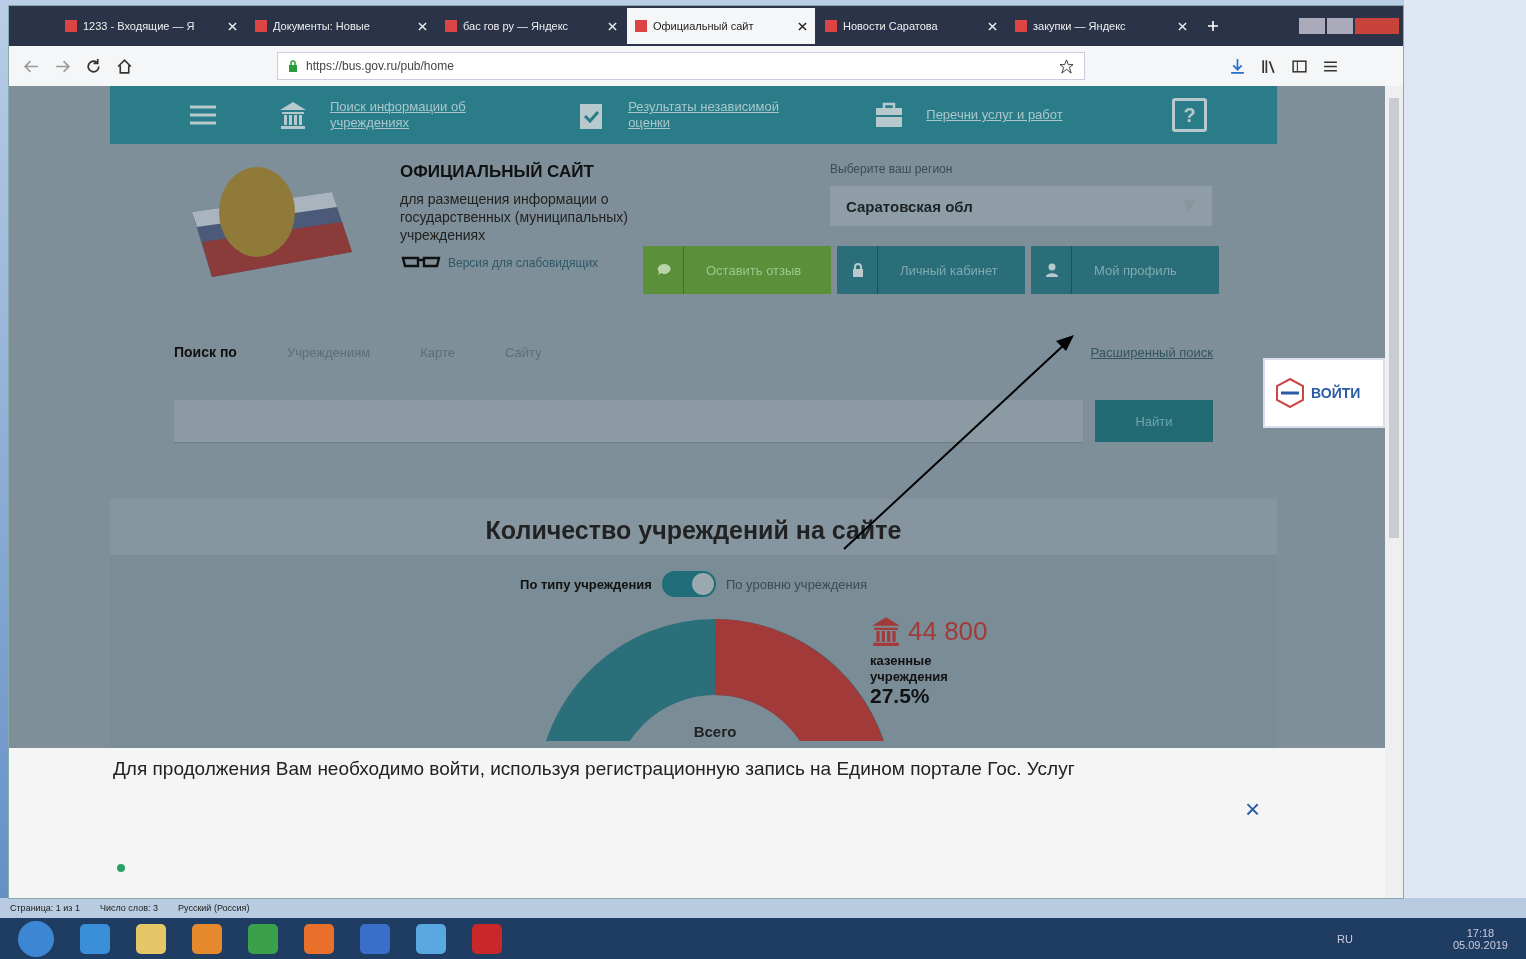 The height and width of the screenshot is (959, 1526). I want to click on browser-tab: закупки — Яндекс, so click(1101, 26).